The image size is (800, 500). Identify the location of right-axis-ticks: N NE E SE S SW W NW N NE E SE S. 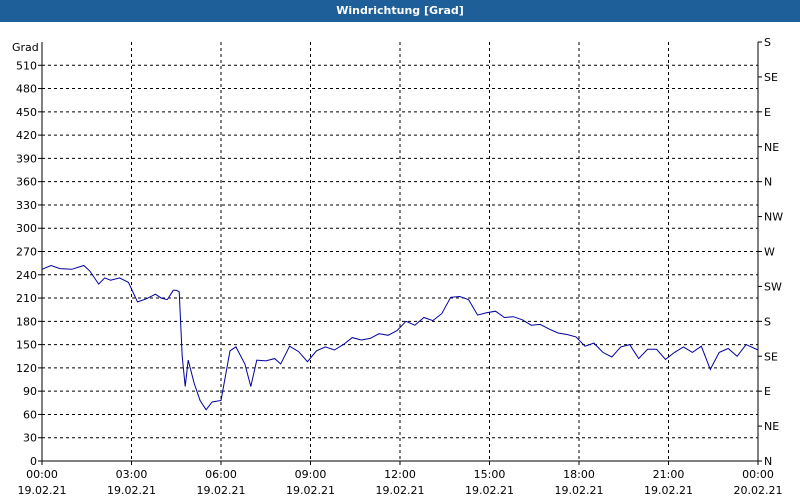
(770, 252).